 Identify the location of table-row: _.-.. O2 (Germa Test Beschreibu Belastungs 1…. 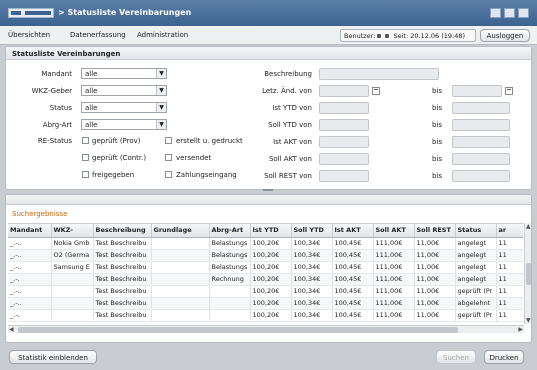
(265, 255).